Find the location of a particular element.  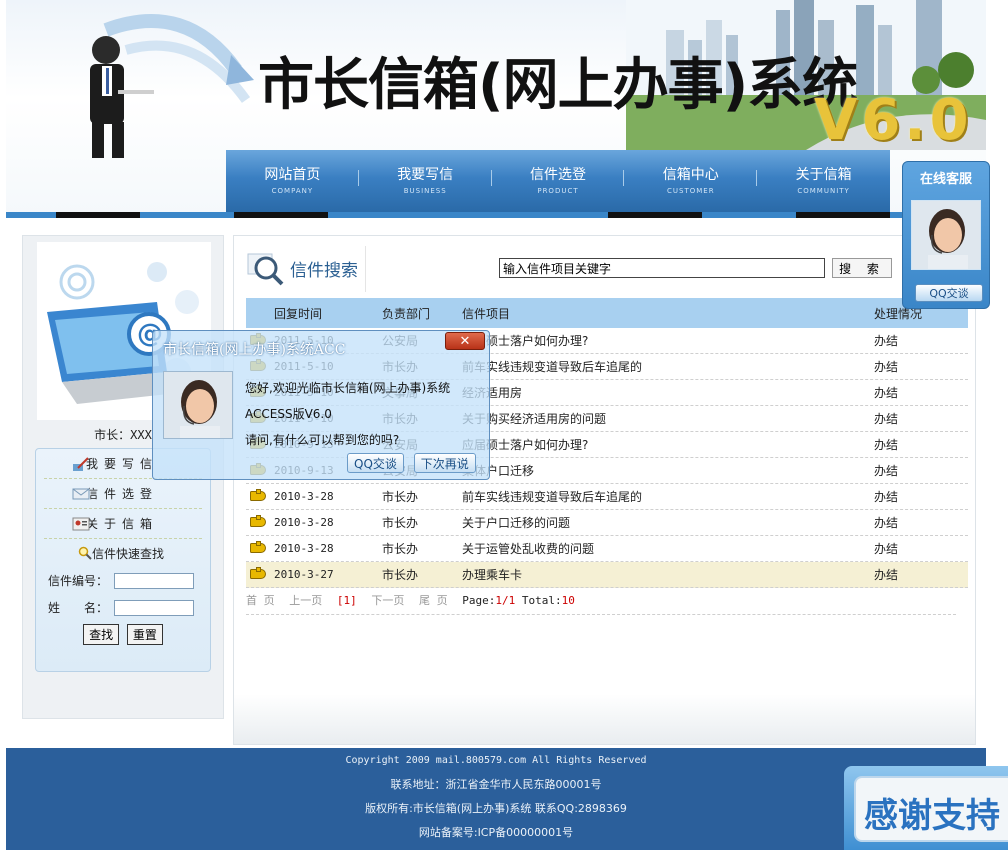

quick-search-buttons: 查找 重置 is located at coordinates (123, 634).